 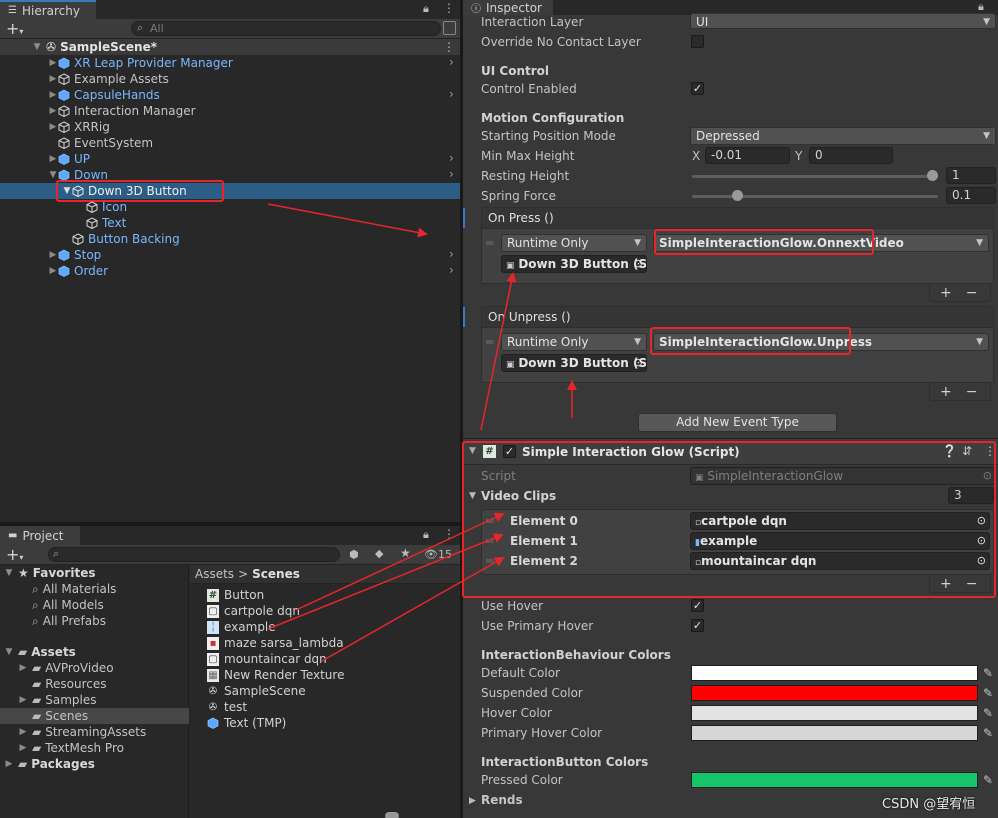 I want to click on video-clips-size-field: 3, so click(x=971, y=495).